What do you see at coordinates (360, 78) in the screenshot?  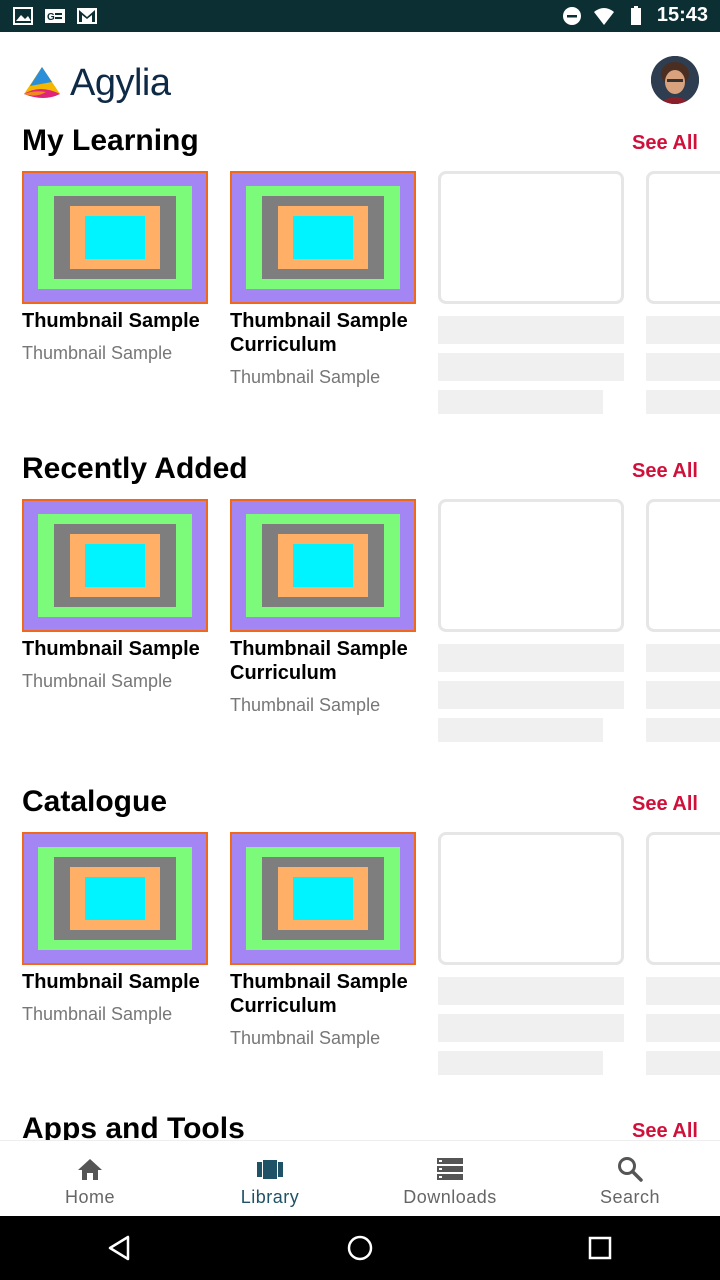 I see `app-header: Agylia` at bounding box center [360, 78].